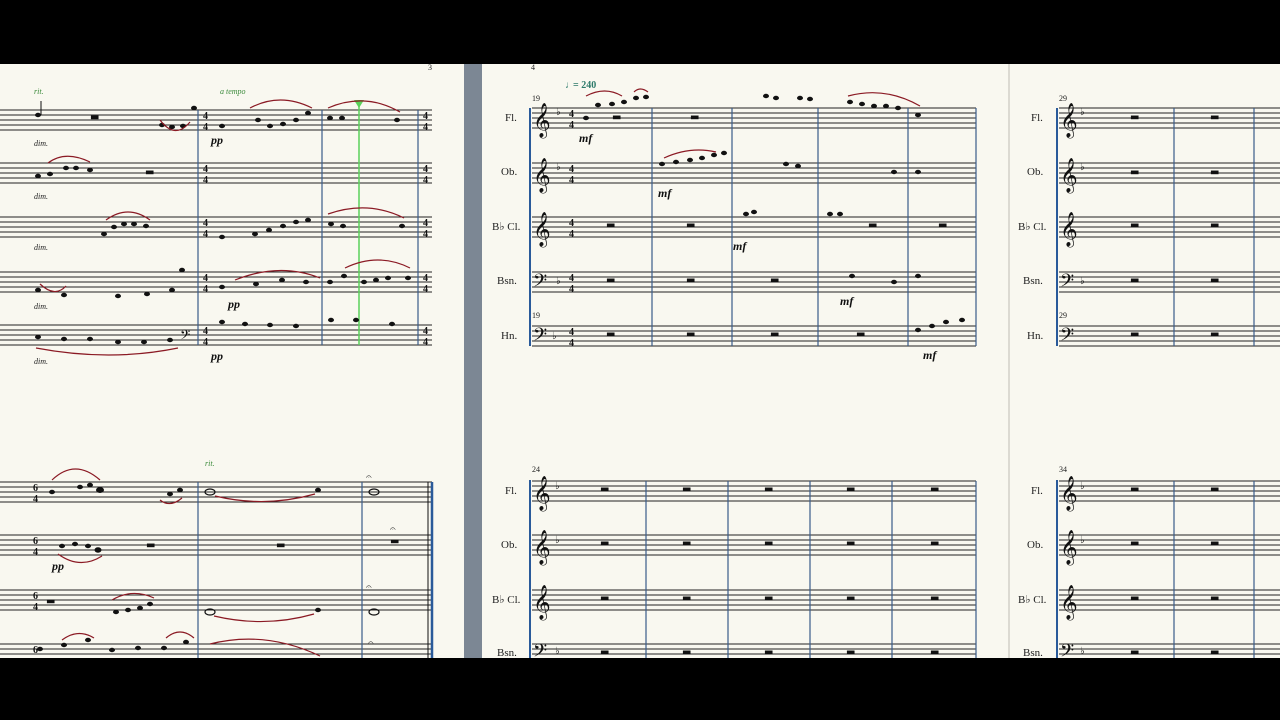 This screenshot has width=1280, height=720. I want to click on right-instrument-bassoon-lower: Bsn., so click(1033, 653).